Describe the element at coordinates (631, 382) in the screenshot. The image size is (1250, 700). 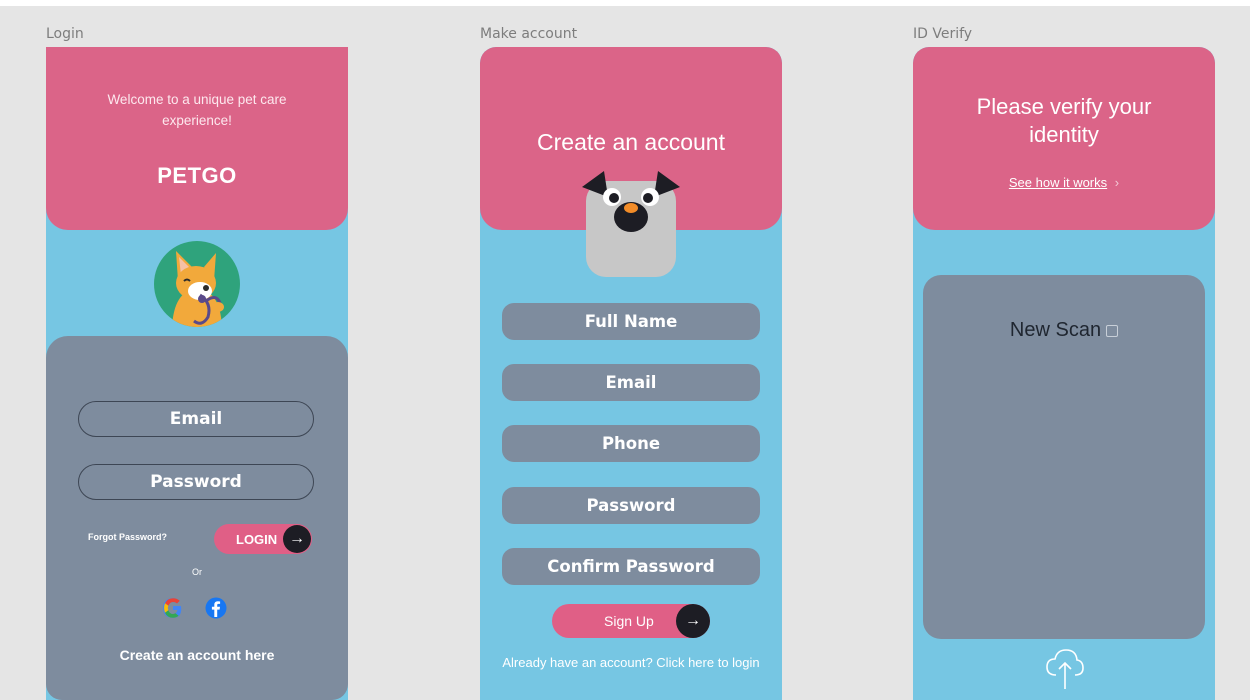
I see `signup-email-field: Email` at that location.